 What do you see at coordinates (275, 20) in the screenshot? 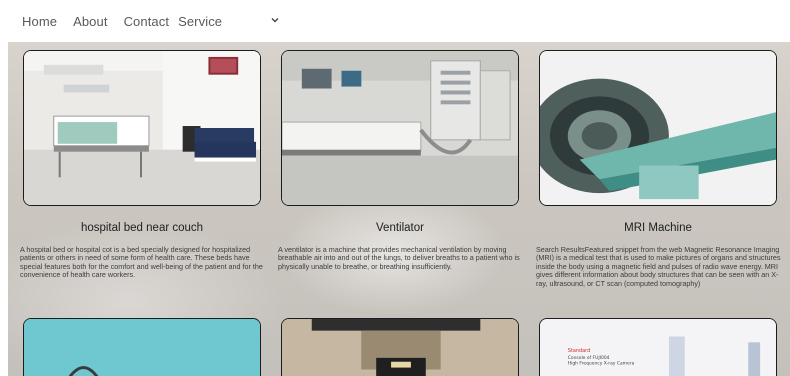
I see `chevron-down-icon` at bounding box center [275, 20].